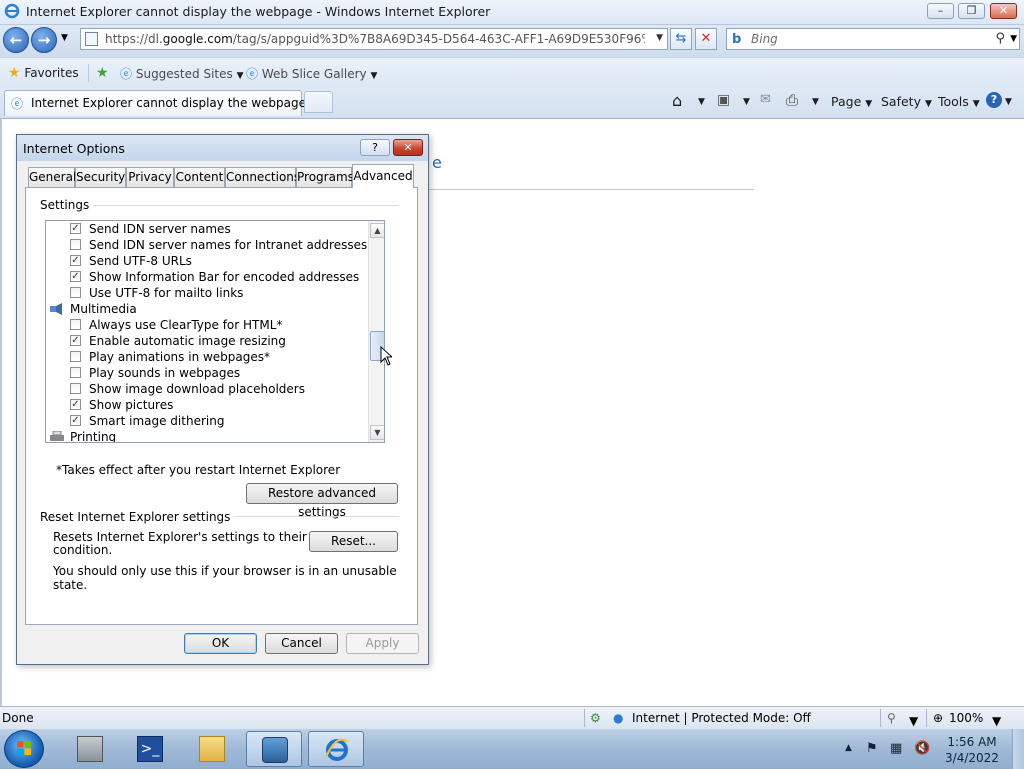 Image resolution: width=1024 pixels, height=769 pixels. Describe the element at coordinates (595, 718) in the screenshot. I see `security-status-icon: ⚙` at that location.